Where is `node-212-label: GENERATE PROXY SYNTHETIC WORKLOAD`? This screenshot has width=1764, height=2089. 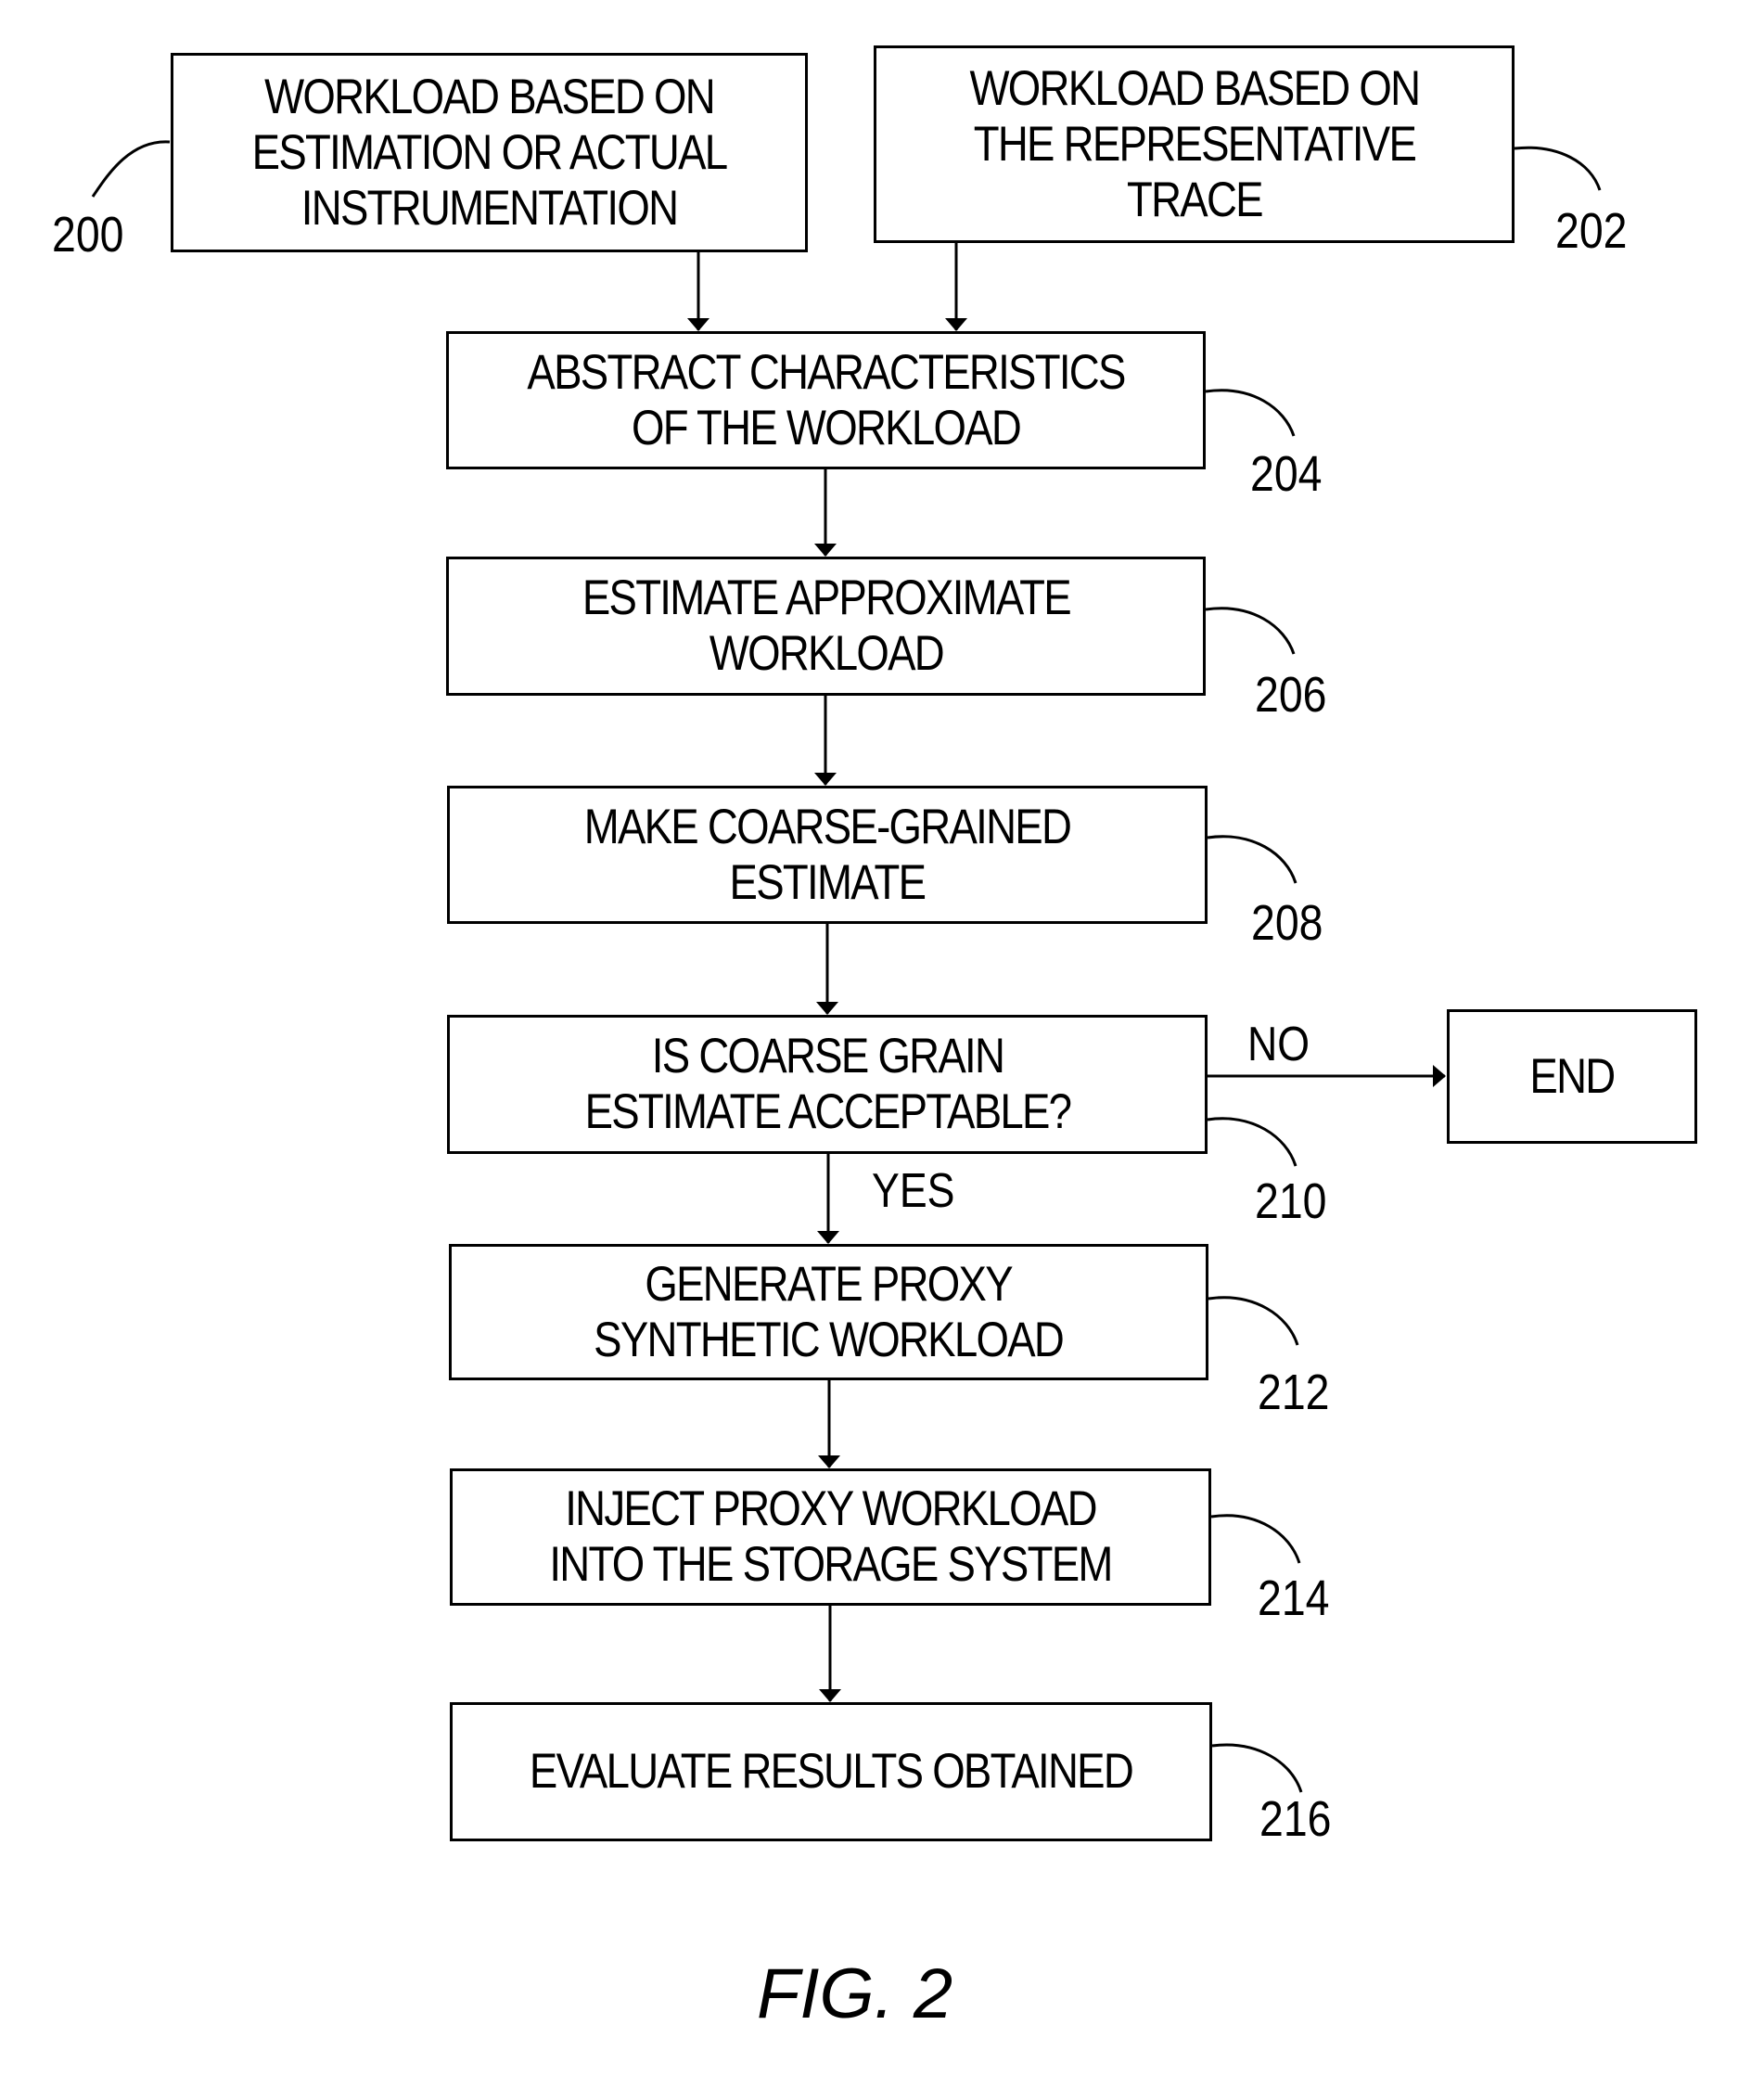
node-212-label: GENERATE PROXY SYNTHETIC WORKLOAD is located at coordinates (830, 1311).